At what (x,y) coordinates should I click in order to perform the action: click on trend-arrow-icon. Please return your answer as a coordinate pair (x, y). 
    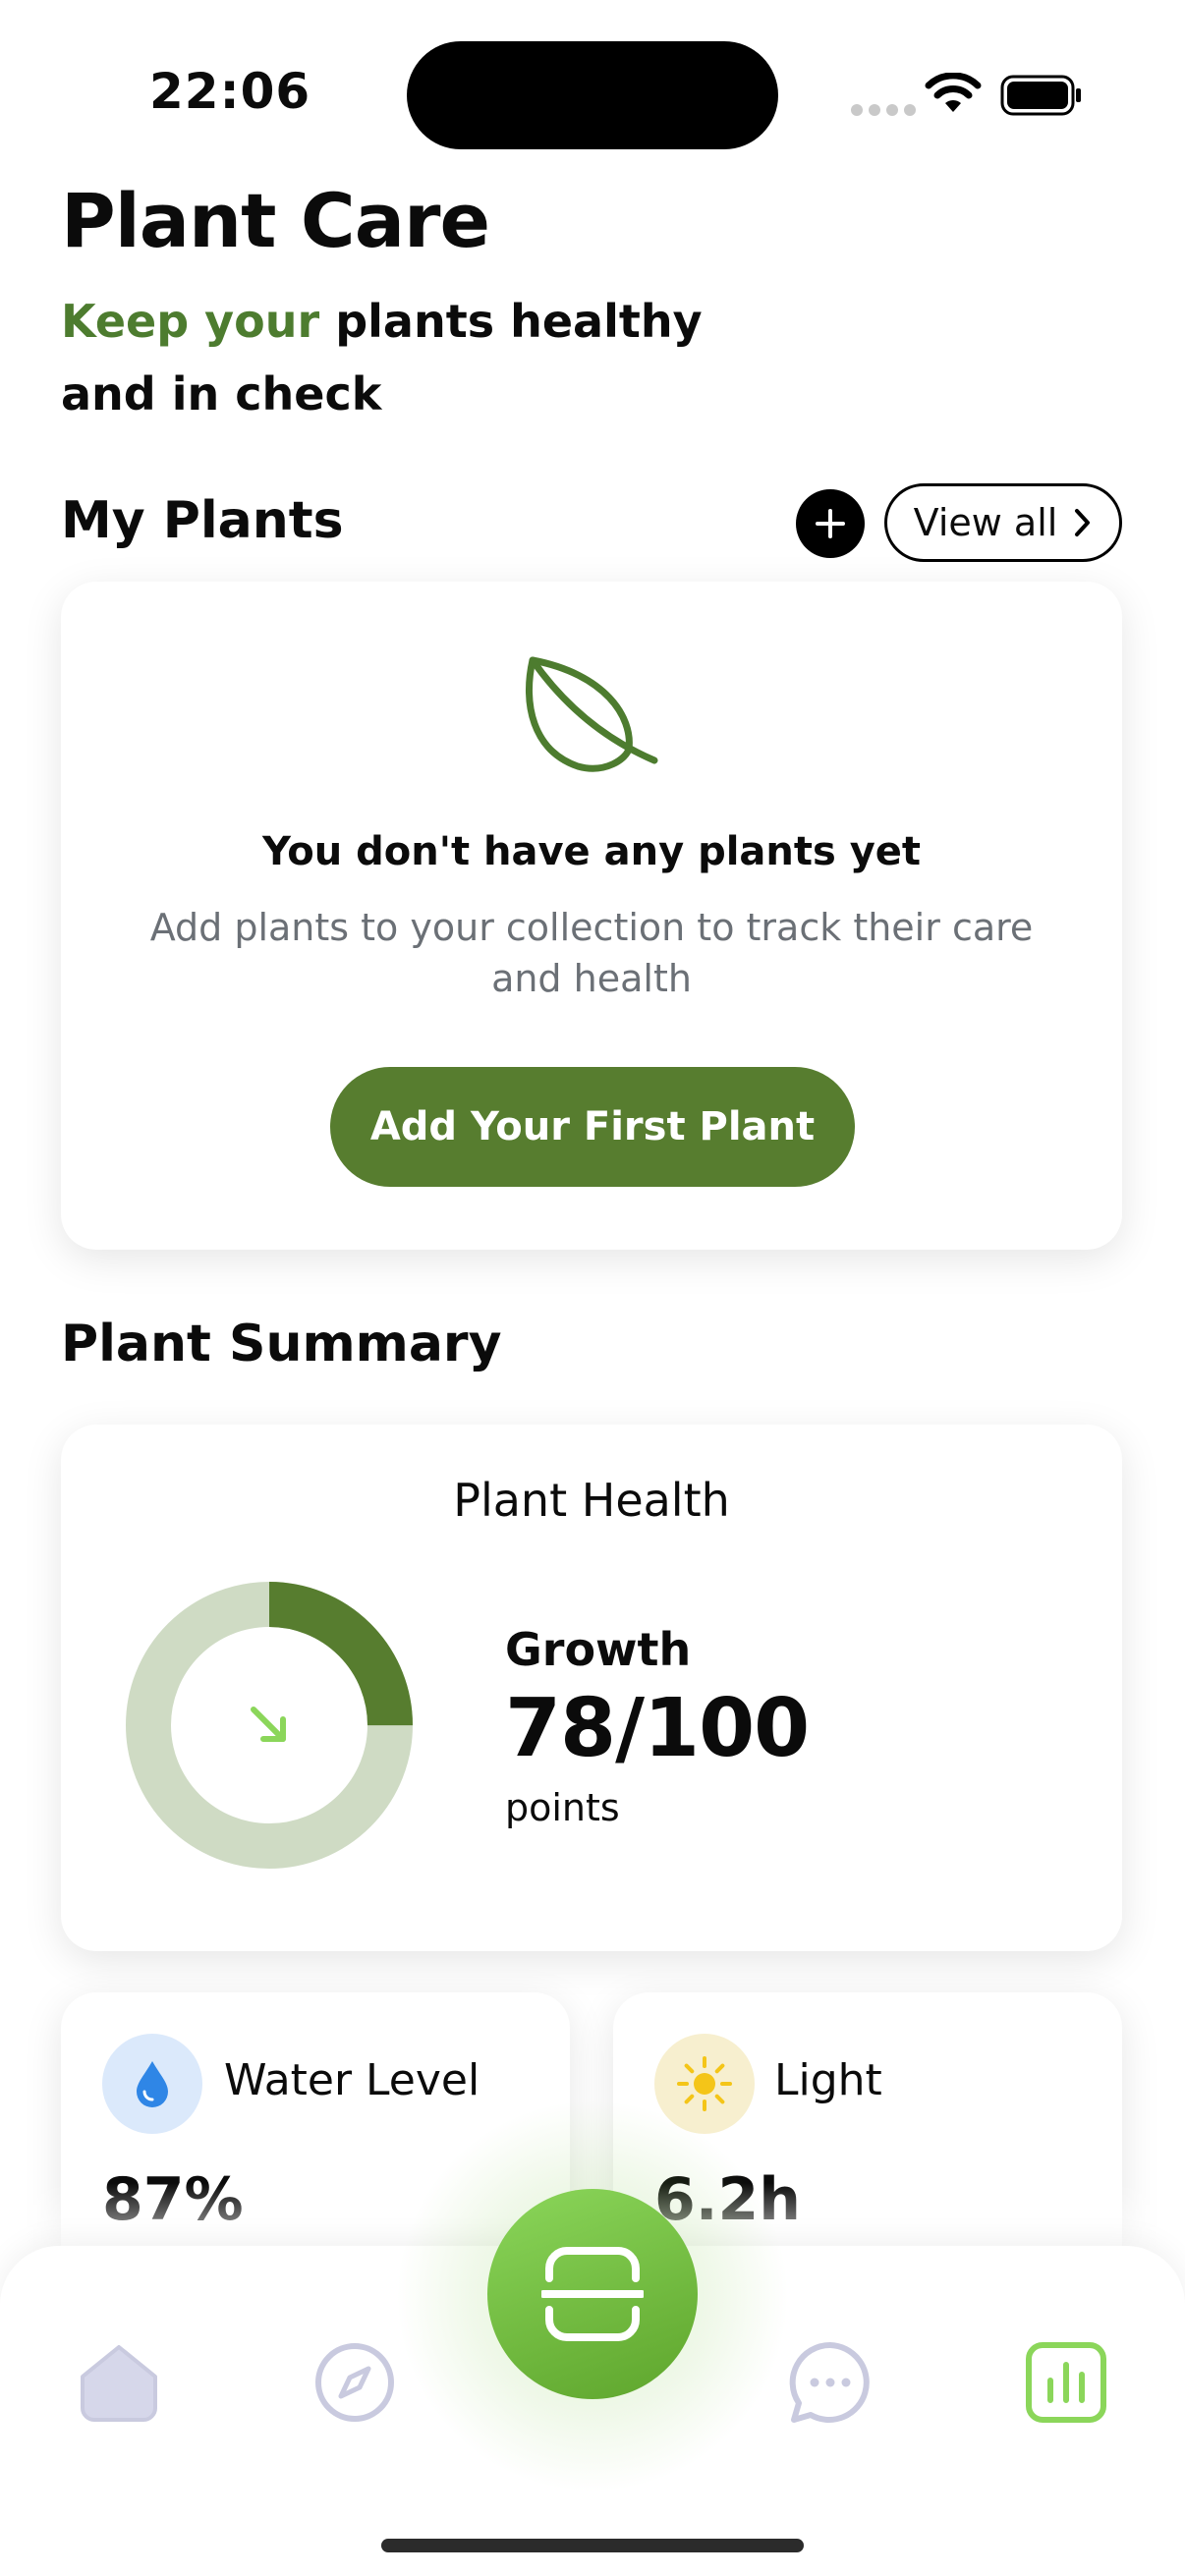
    Looking at the image, I should click on (268, 1724).